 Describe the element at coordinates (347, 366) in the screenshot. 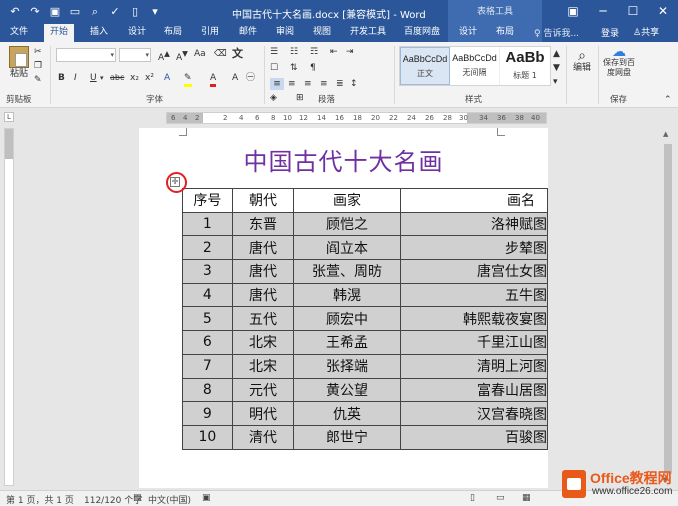

I see `table-cell: 张择端` at that location.